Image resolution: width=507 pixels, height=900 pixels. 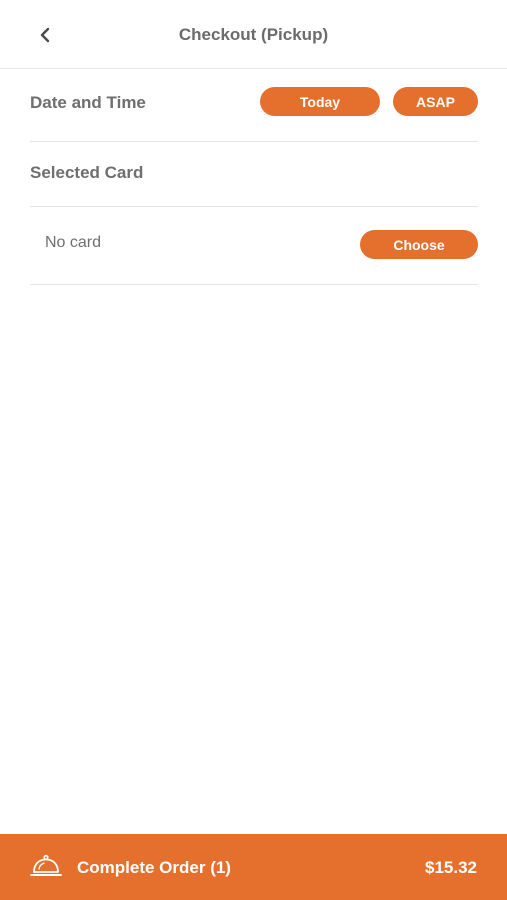 What do you see at coordinates (435, 101) in the screenshot?
I see `time-selector-button: ASAP` at bounding box center [435, 101].